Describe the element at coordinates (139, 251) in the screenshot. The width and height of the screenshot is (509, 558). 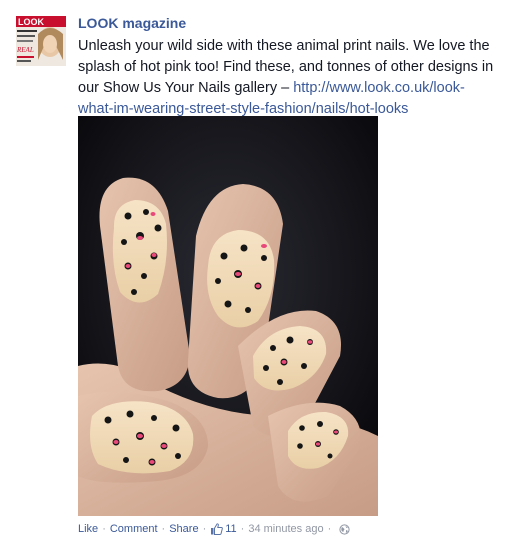
I see `nail-index` at that location.